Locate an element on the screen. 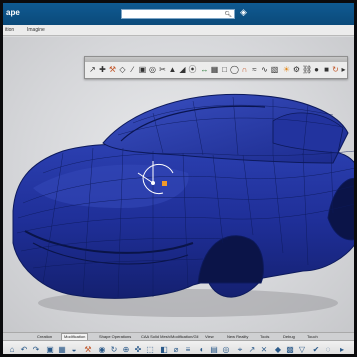  select-icon: ↗ is located at coordinates (92, 69).